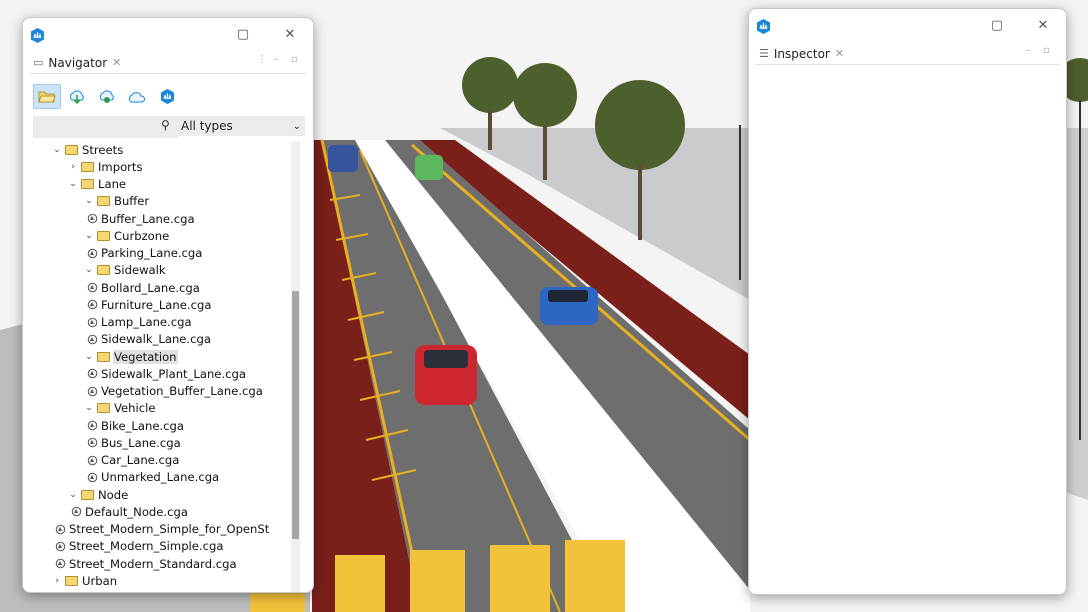 The height and width of the screenshot is (612, 1088). I want to click on tree-file: Unmarked_Lane.cga, so click(153, 477).